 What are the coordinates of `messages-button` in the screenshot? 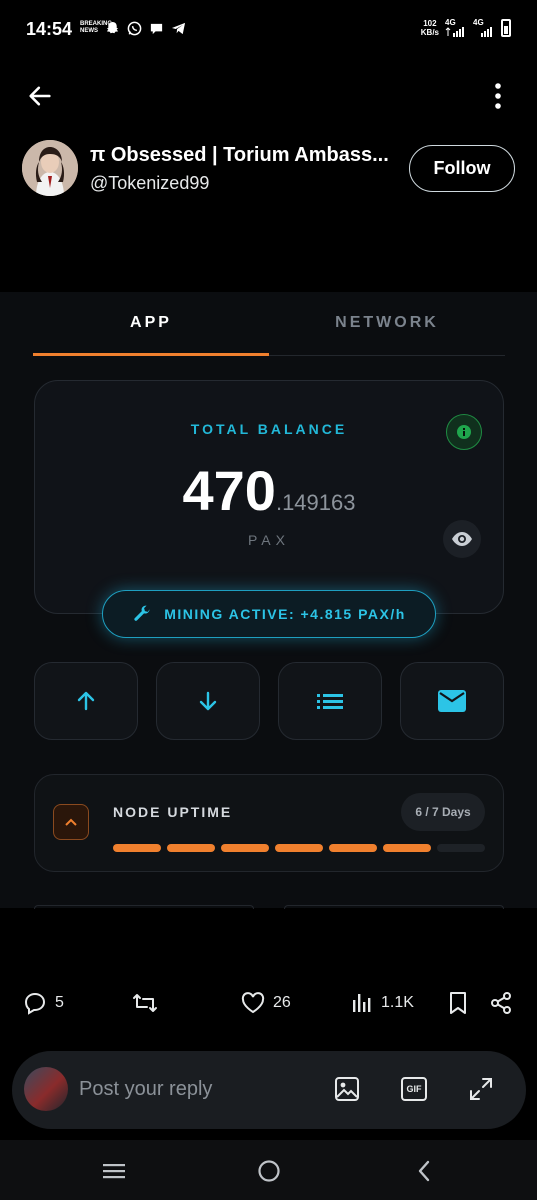 It's located at (452, 701).